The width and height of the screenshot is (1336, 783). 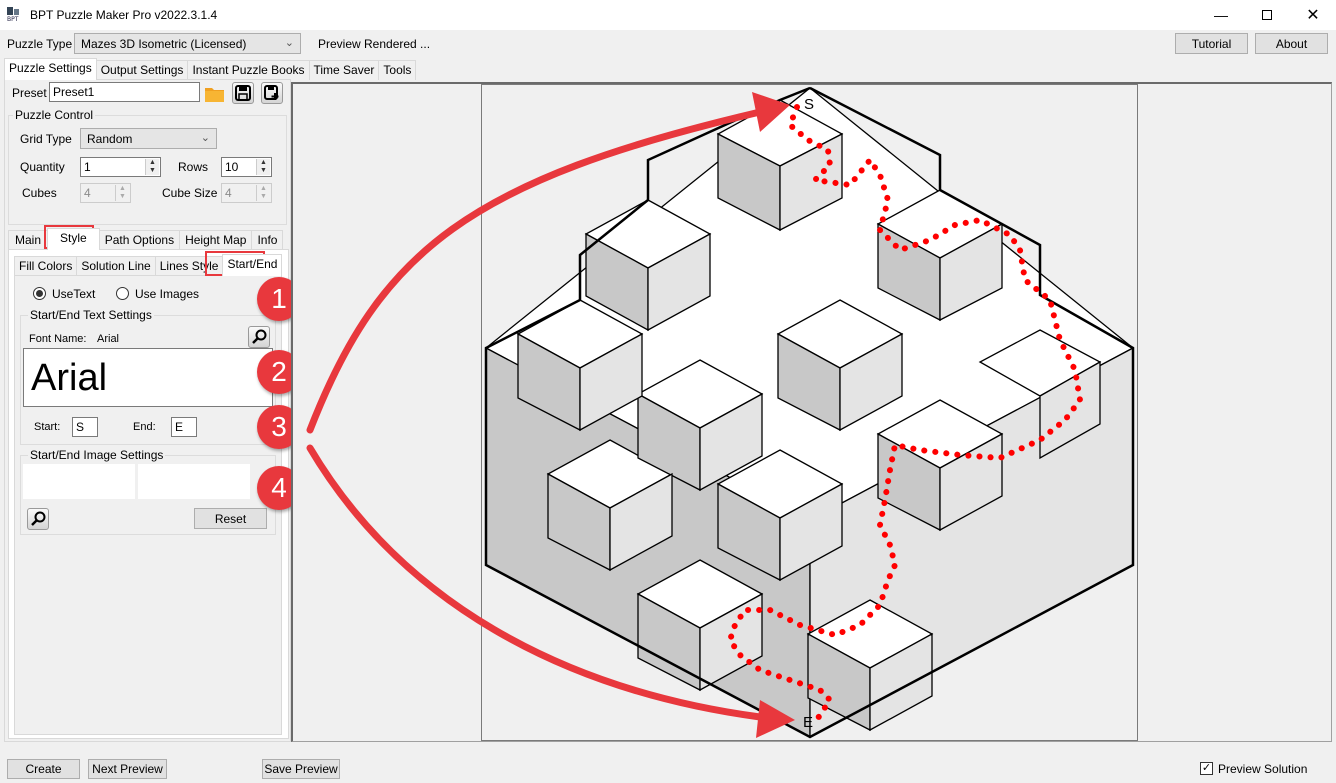 I want to click on preview-solution-checkbox: ✓, so click(x=1206, y=768).